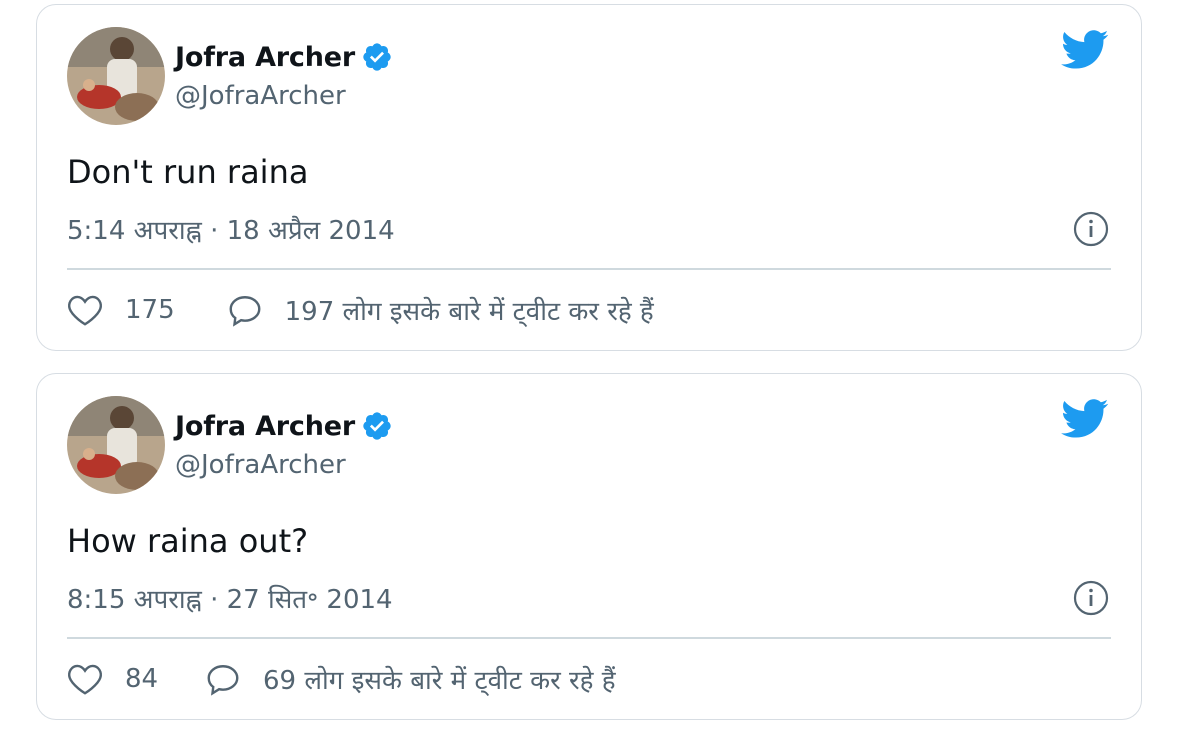 The height and width of the screenshot is (736, 1200). Describe the element at coordinates (230, 598) in the screenshot. I see `tweet-timestamp: 8:15 अपराह्न · 27 सित॰ 2014` at that location.